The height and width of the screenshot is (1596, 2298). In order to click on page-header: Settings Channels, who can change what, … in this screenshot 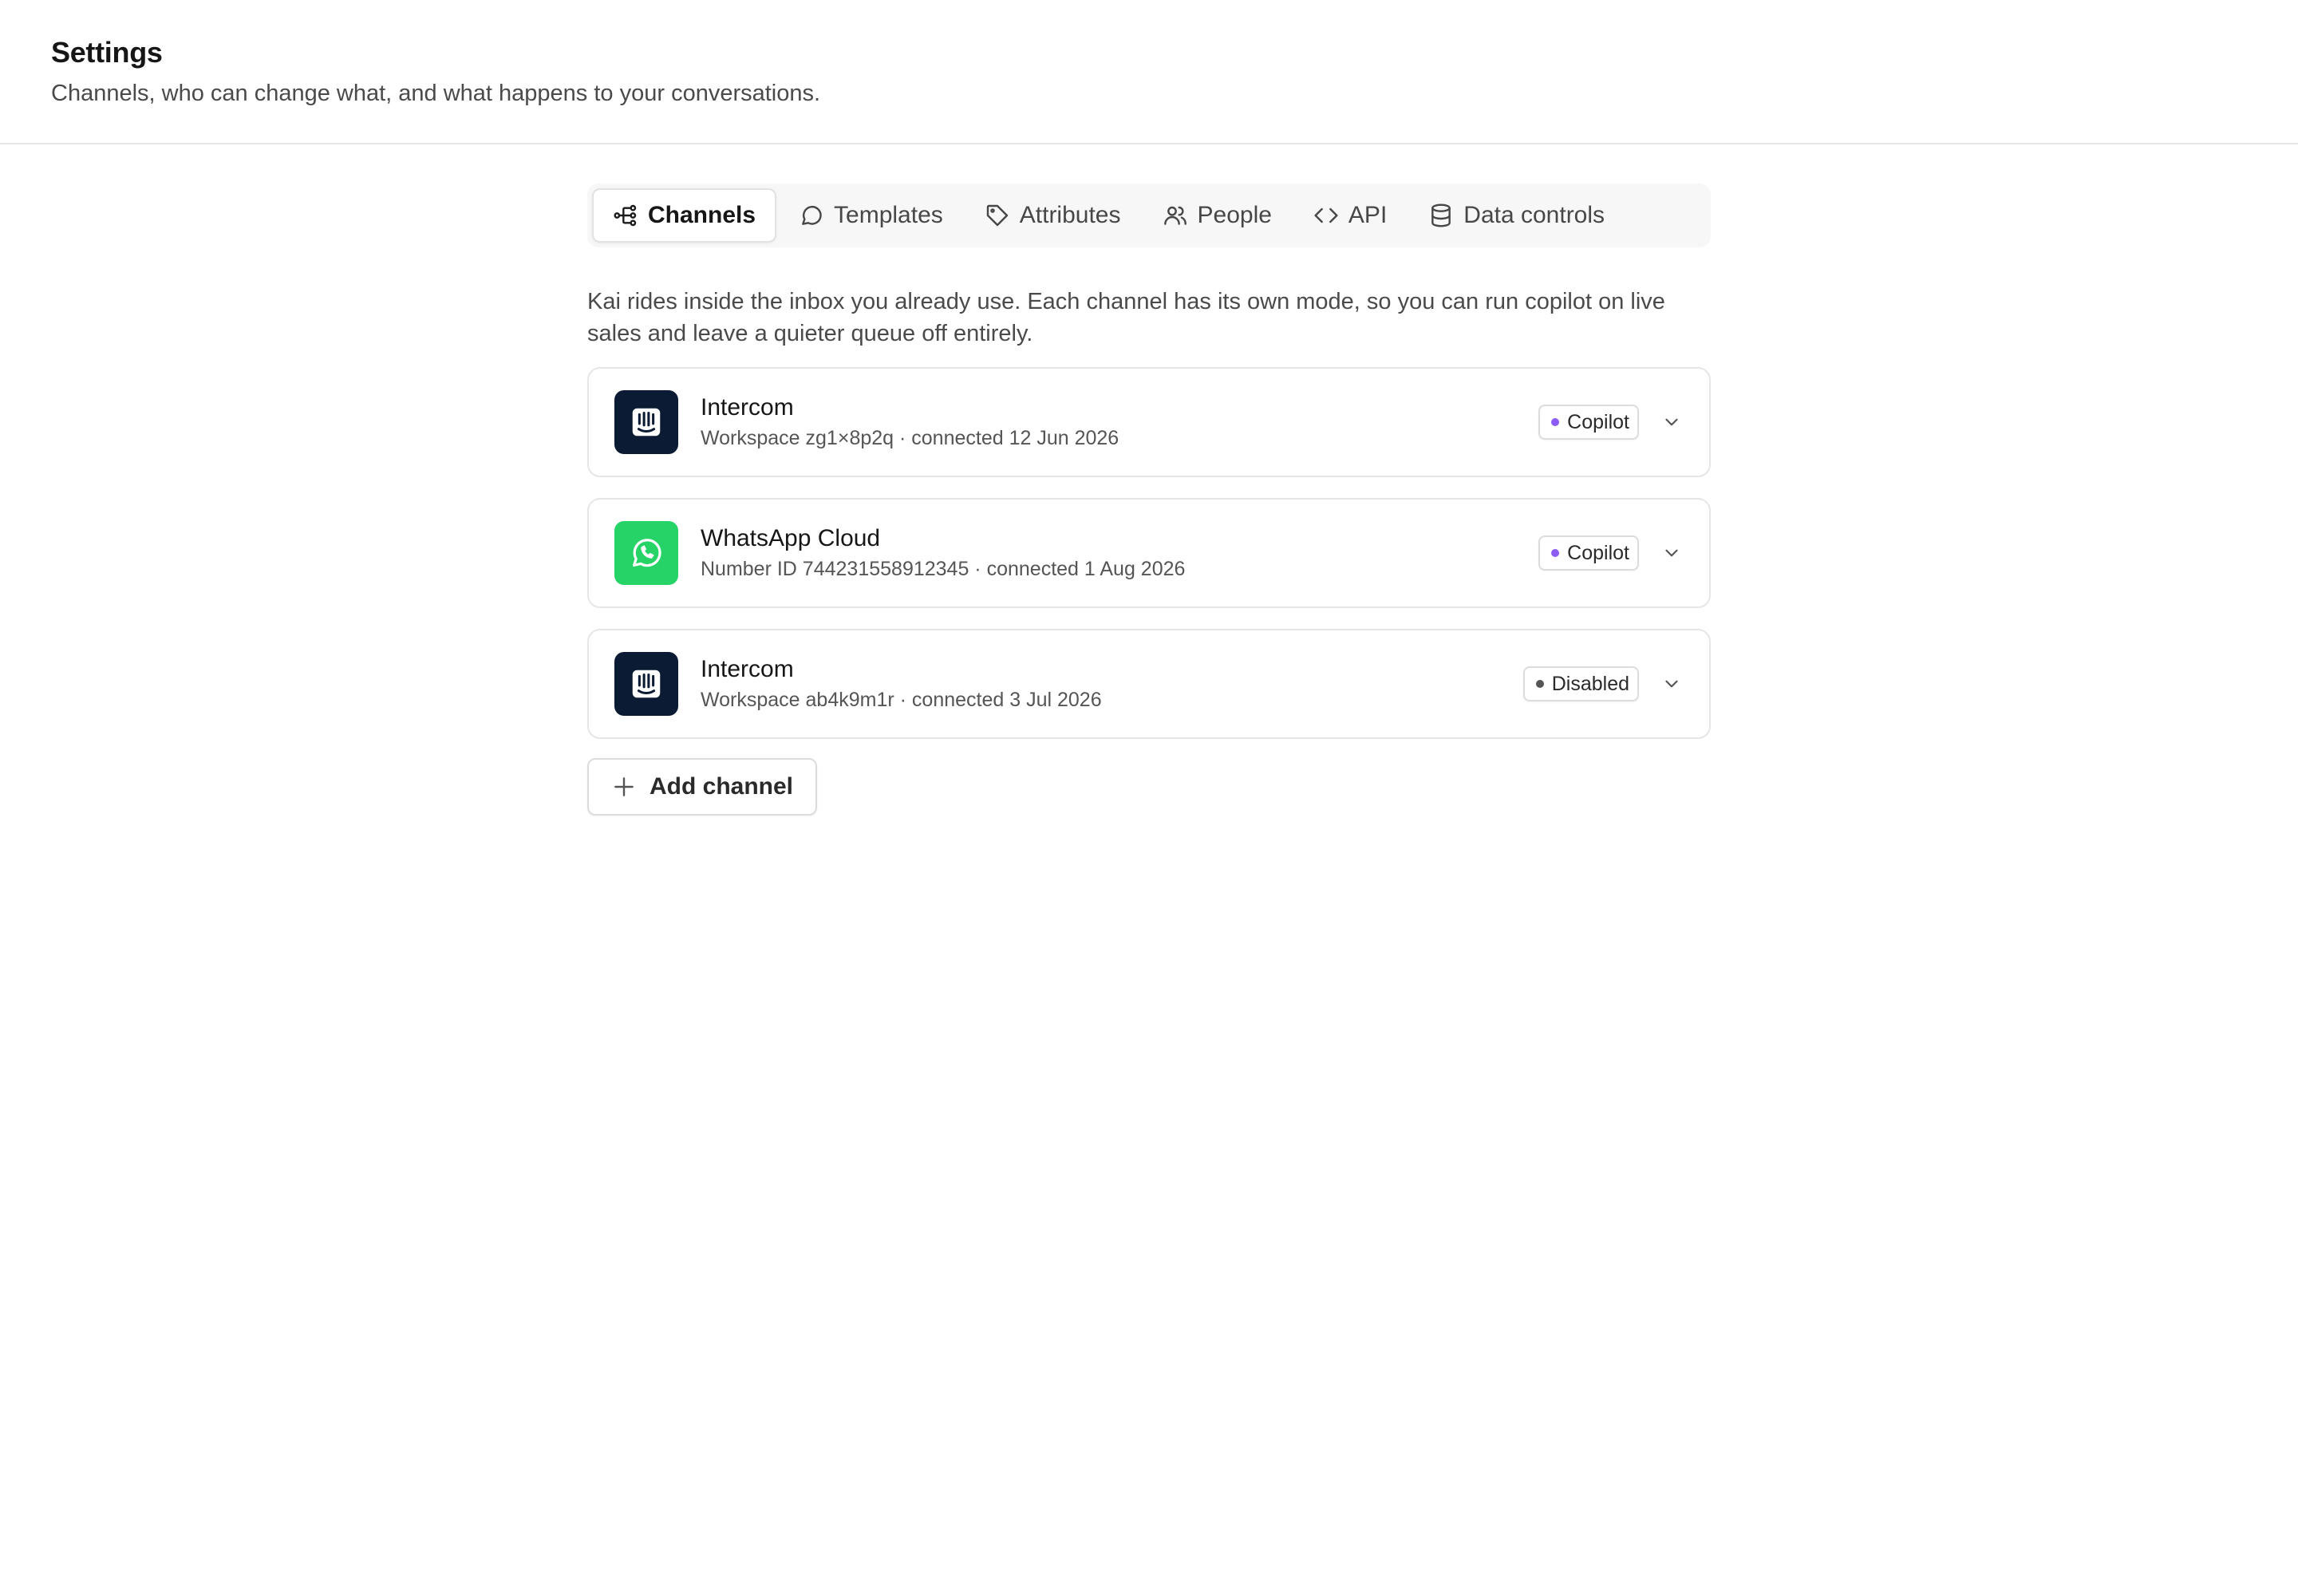, I will do `click(1149, 72)`.